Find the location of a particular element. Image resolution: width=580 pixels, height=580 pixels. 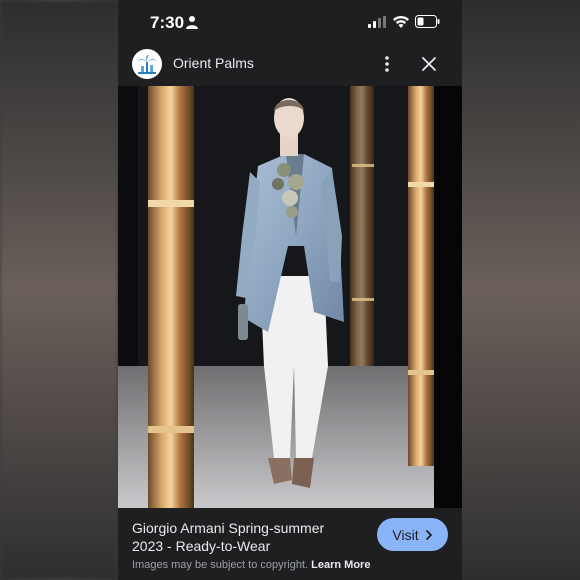

visit-button-label: Visit is located at coordinates (405, 534).